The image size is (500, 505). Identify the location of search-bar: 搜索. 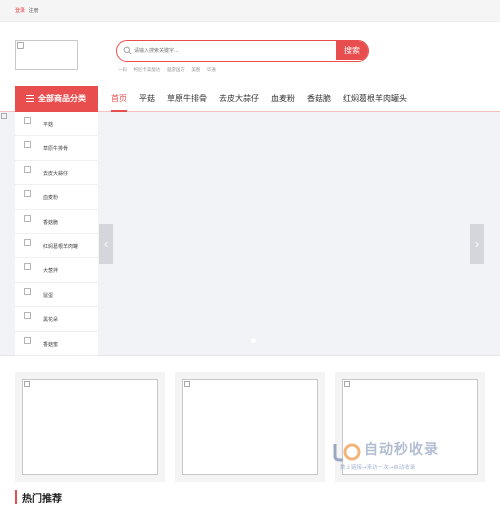
(242, 51).